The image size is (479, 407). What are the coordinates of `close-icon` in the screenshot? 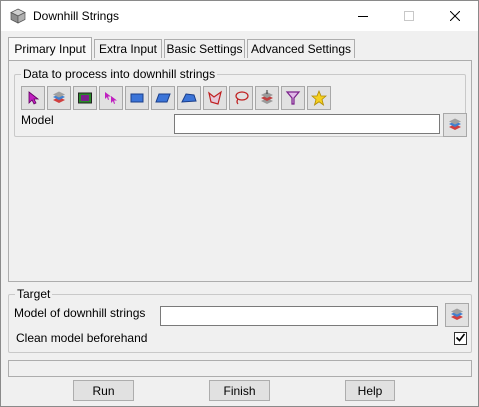 It's located at (455, 16).